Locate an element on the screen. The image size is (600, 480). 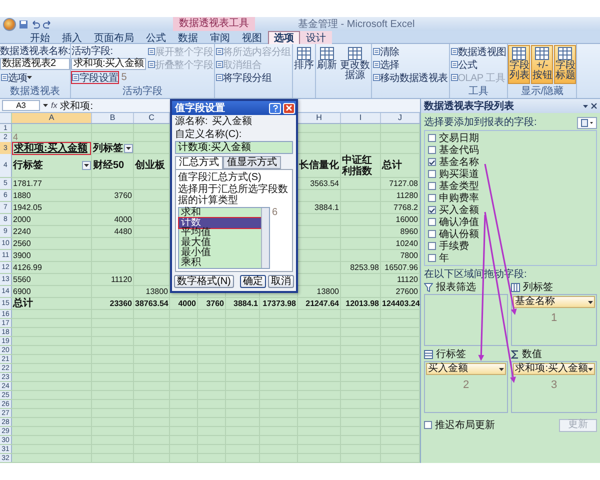
close-button is located at coordinates (289, 108).